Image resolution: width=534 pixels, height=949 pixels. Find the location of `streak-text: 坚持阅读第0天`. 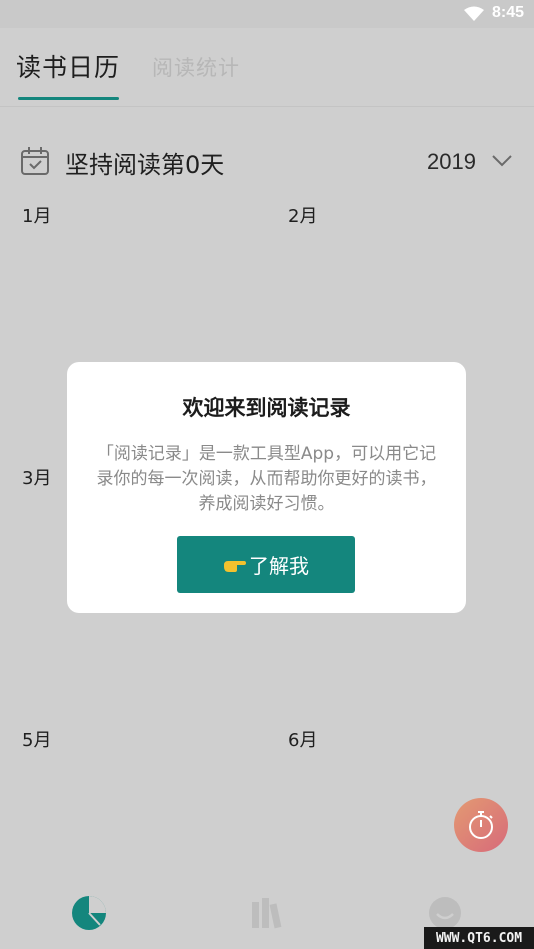

streak-text: 坚持阅读第0天 is located at coordinates (145, 165).